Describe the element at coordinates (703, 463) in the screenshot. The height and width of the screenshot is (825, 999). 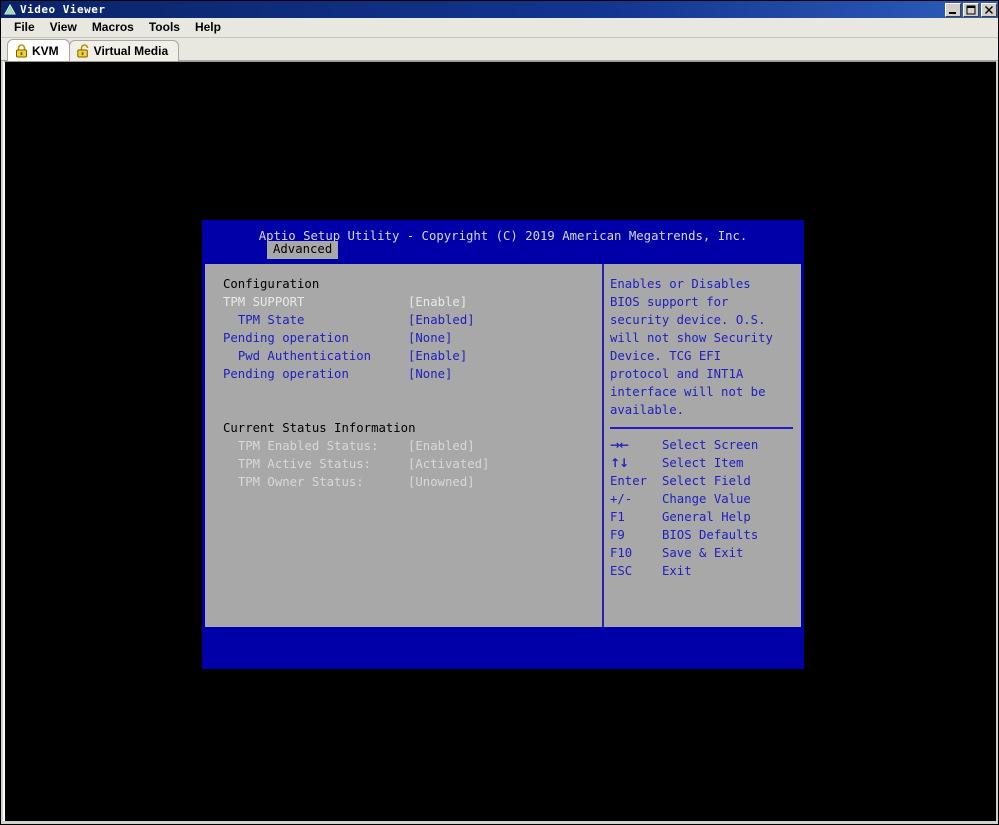
I see `key-legend-label: Select Item` at that location.